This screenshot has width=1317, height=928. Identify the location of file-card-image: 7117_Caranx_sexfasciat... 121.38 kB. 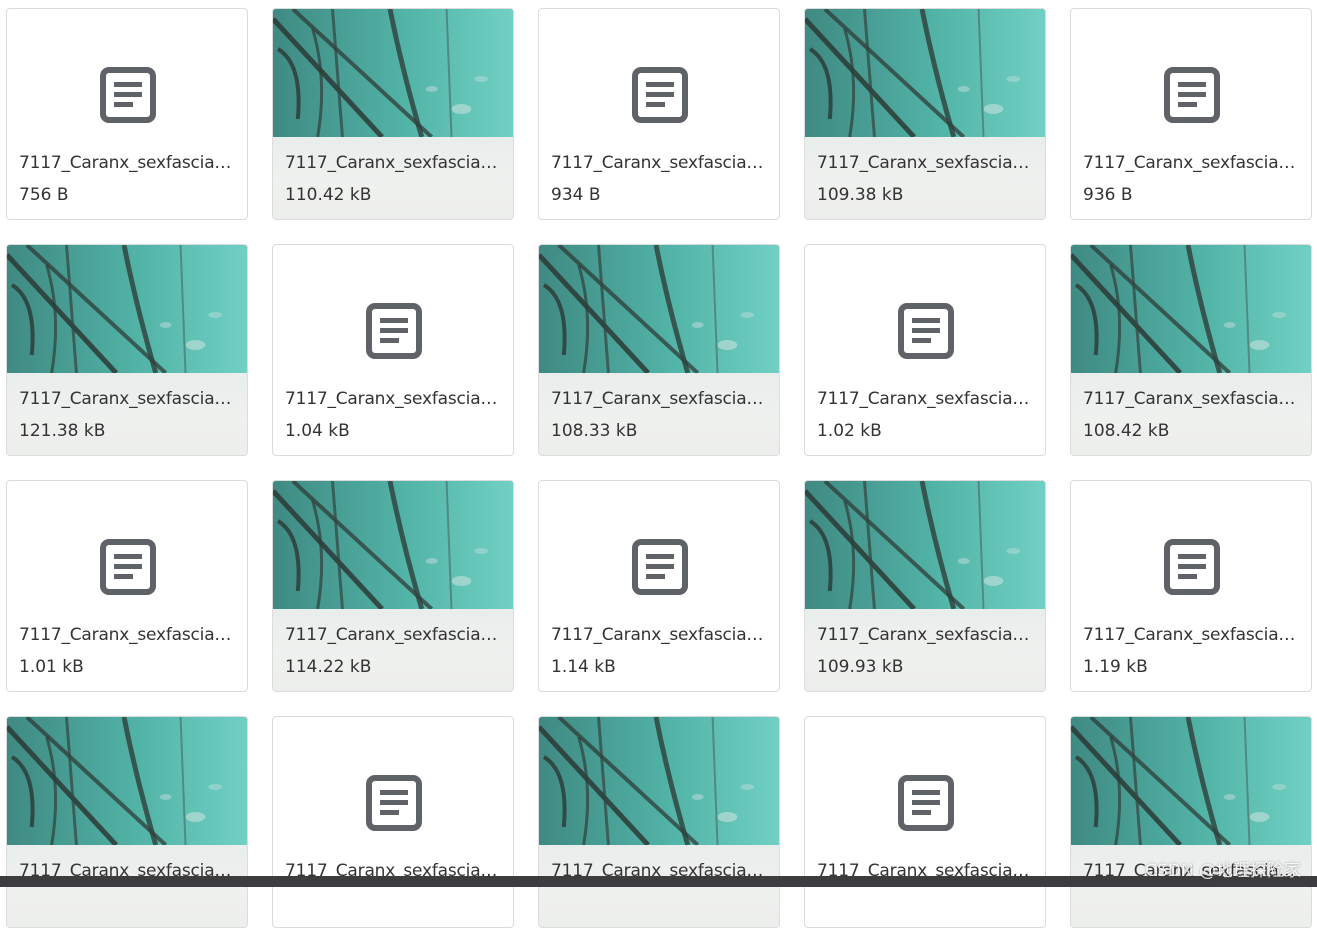
(127, 350).